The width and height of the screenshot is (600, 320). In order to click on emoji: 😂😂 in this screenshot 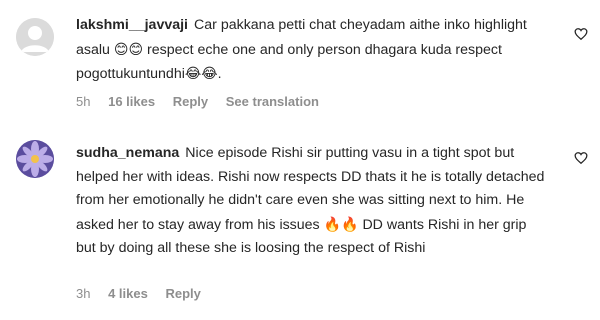, I will do `click(201, 73)`.